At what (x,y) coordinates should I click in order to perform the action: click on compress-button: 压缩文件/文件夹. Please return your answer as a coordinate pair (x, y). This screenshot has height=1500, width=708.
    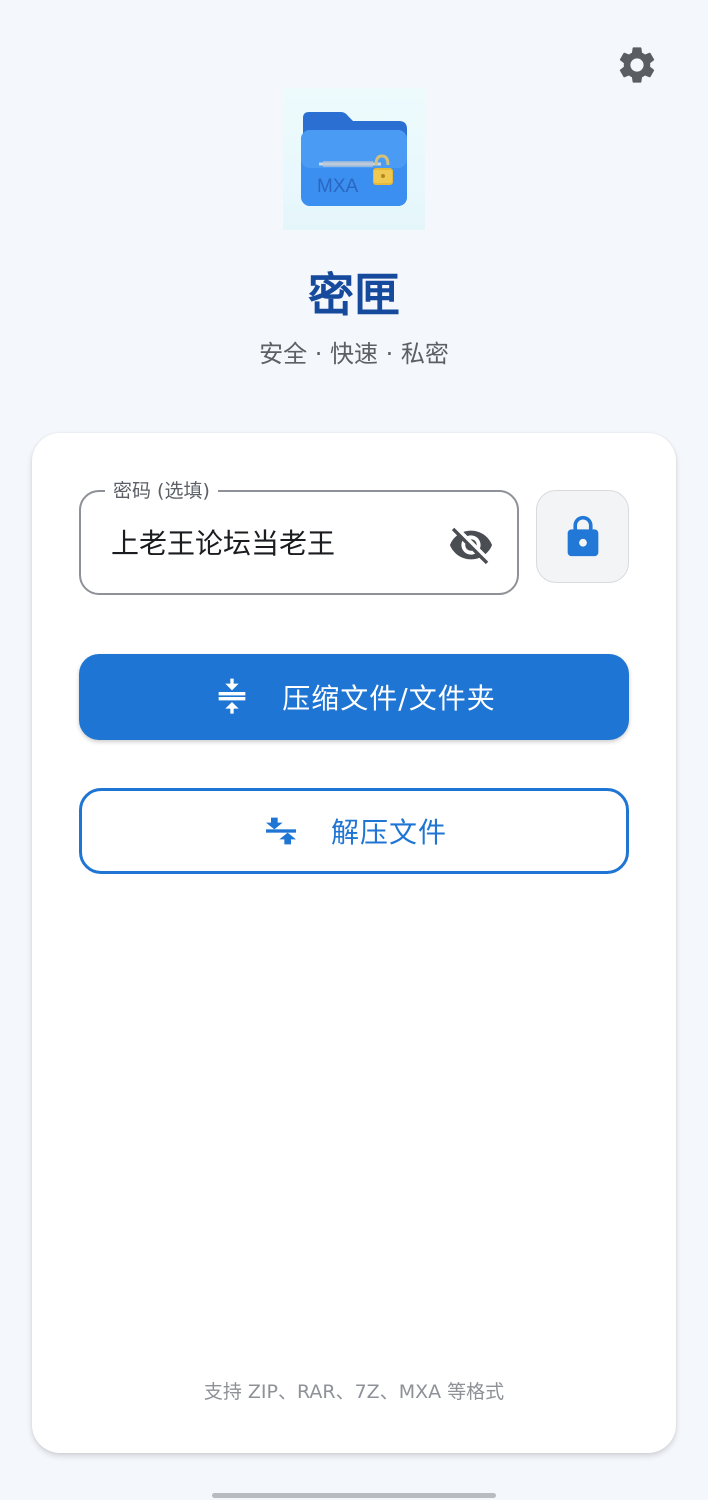
    Looking at the image, I should click on (354, 697).